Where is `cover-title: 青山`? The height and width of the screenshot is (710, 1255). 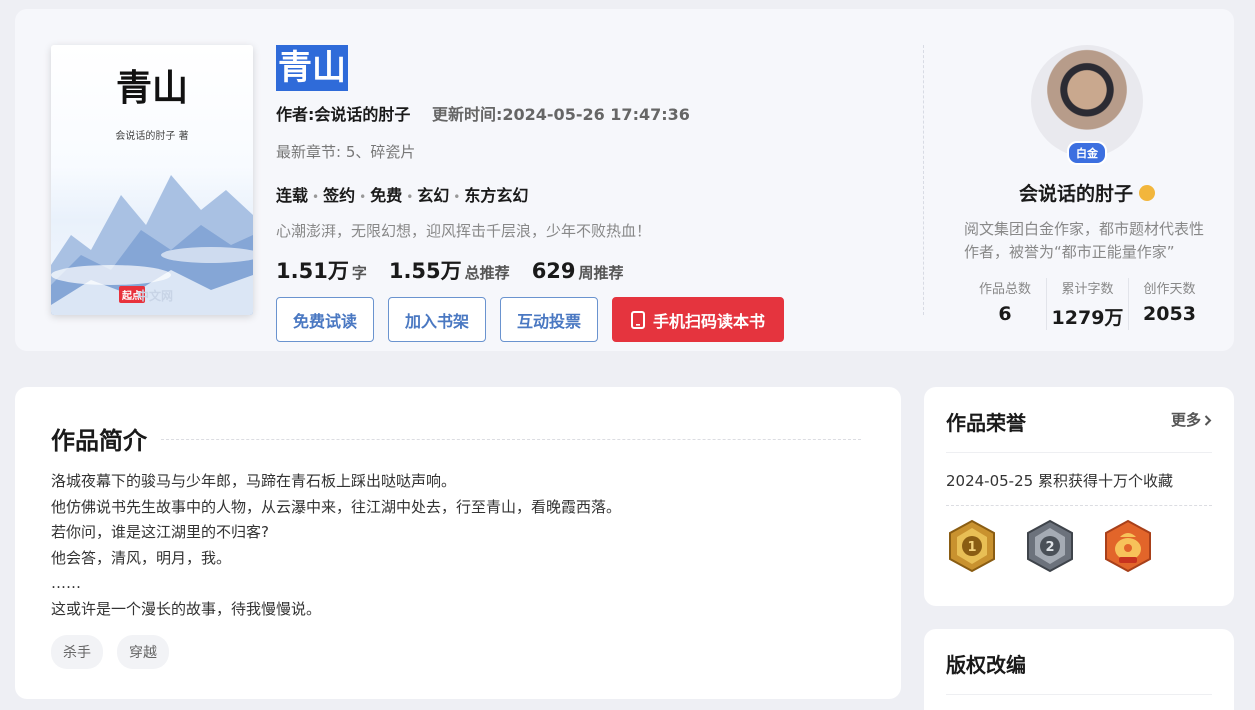
cover-title: 青山 is located at coordinates (151, 88).